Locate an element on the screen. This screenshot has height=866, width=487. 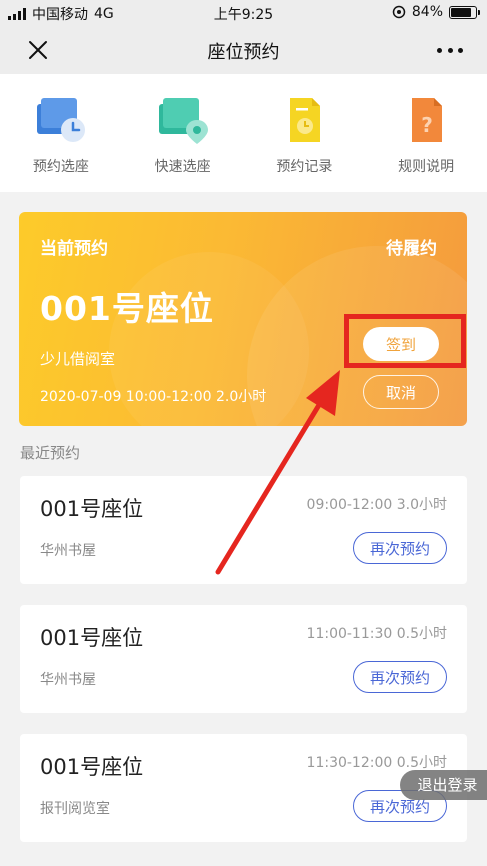
menu-item-rules: ? 规则说明 is located at coordinates (426, 133).